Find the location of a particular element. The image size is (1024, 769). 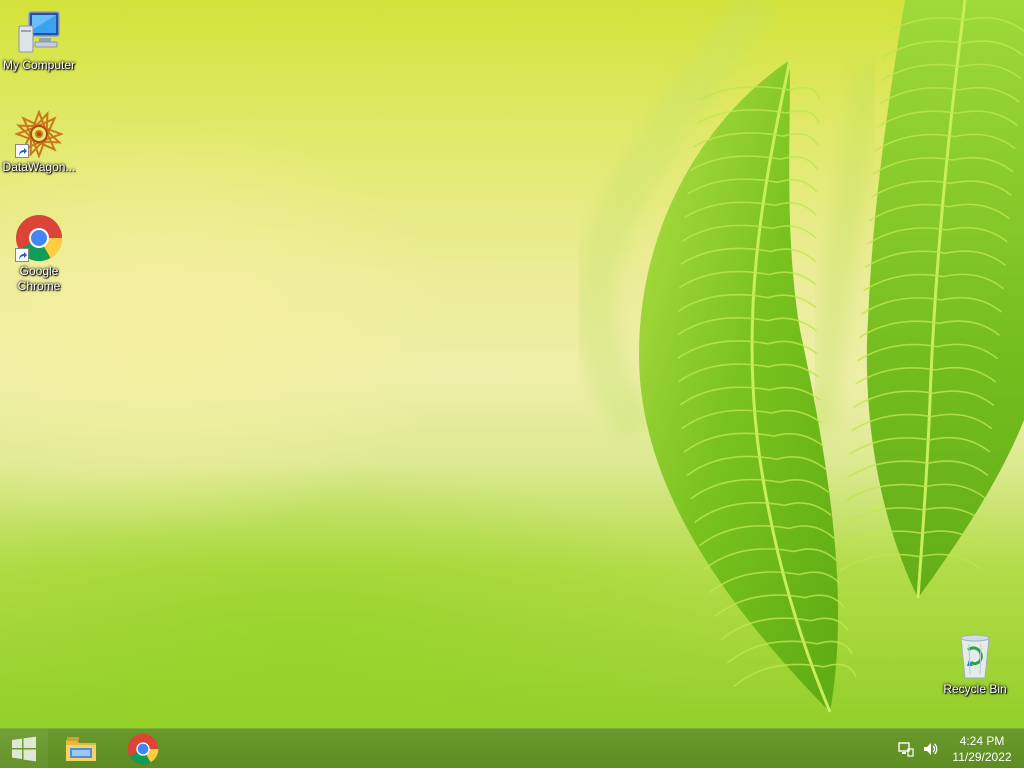

desktop-icon-google-chrome: Google Chrome is located at coordinates (39, 254).